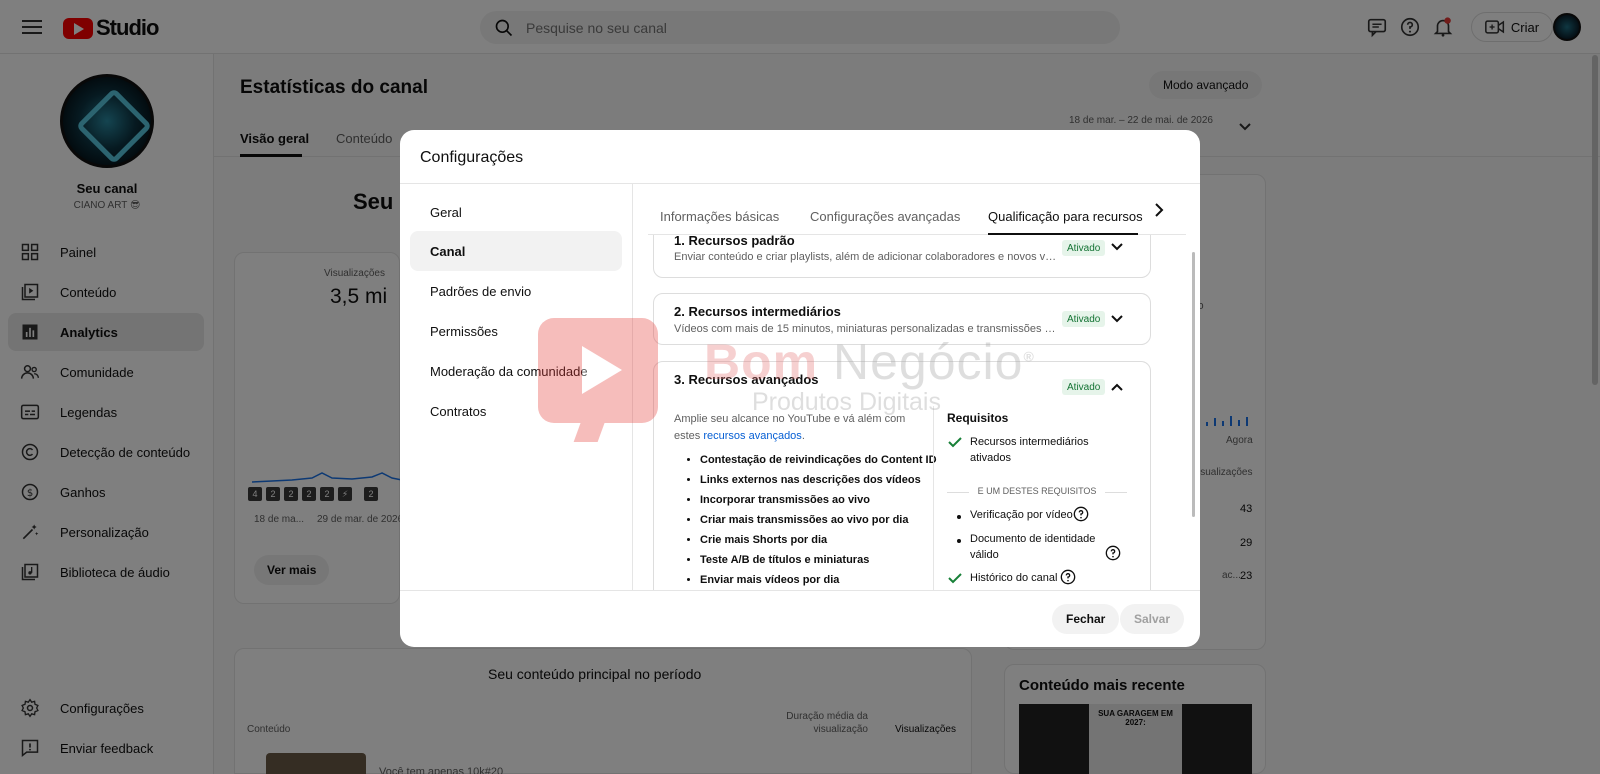  What do you see at coordinates (746, 379) in the screenshot?
I see `section-title: 3. Recursos avançados` at bounding box center [746, 379].